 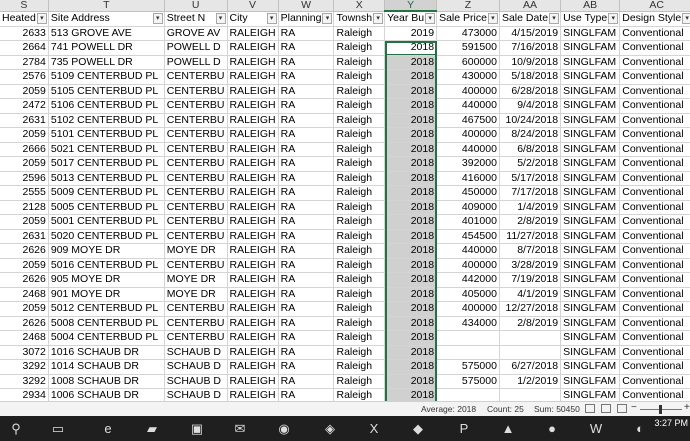 I want to click on cell-aa: 6/8/2018, so click(x=530, y=149).